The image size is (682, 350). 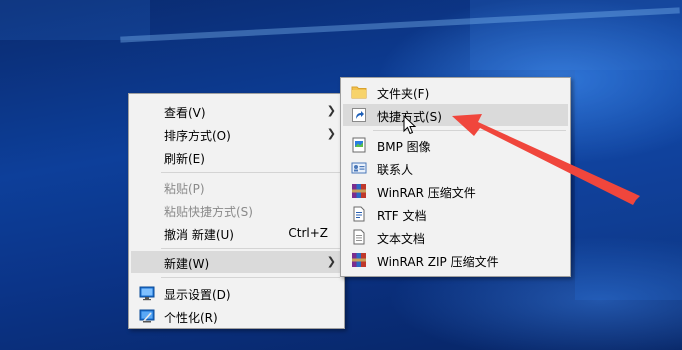 I want to click on menu-item-new: 新建(W) ❯, so click(x=236, y=262).